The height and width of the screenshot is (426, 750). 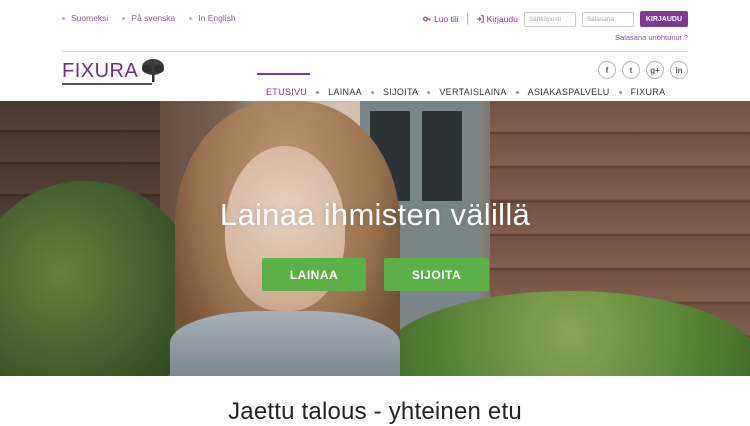 What do you see at coordinates (631, 70) in the screenshot?
I see `twitter-icon: t` at bounding box center [631, 70].